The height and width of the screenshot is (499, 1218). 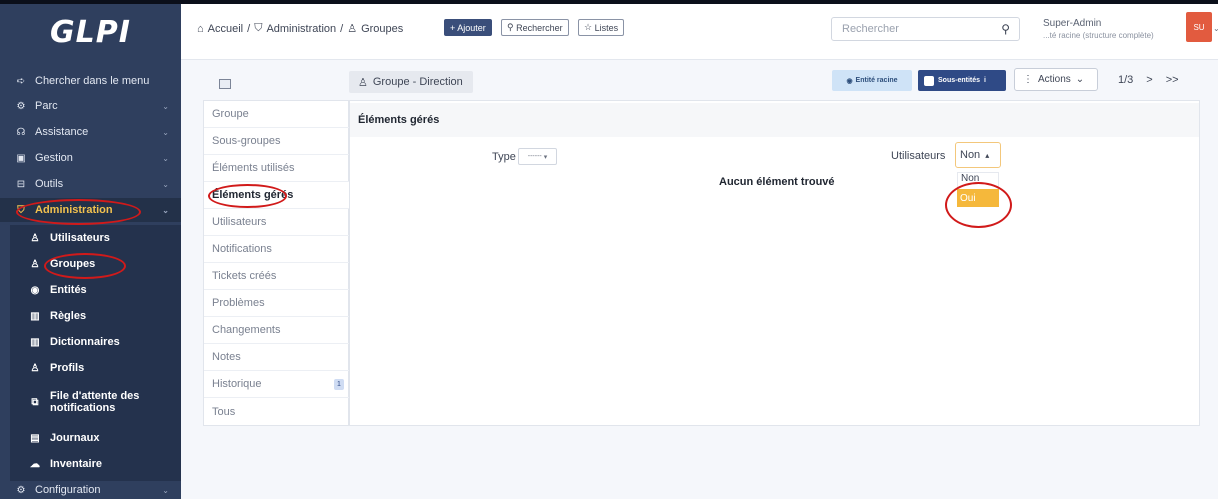 What do you see at coordinates (62, 132) in the screenshot?
I see `sidebar-item-label: Assistance` at bounding box center [62, 132].